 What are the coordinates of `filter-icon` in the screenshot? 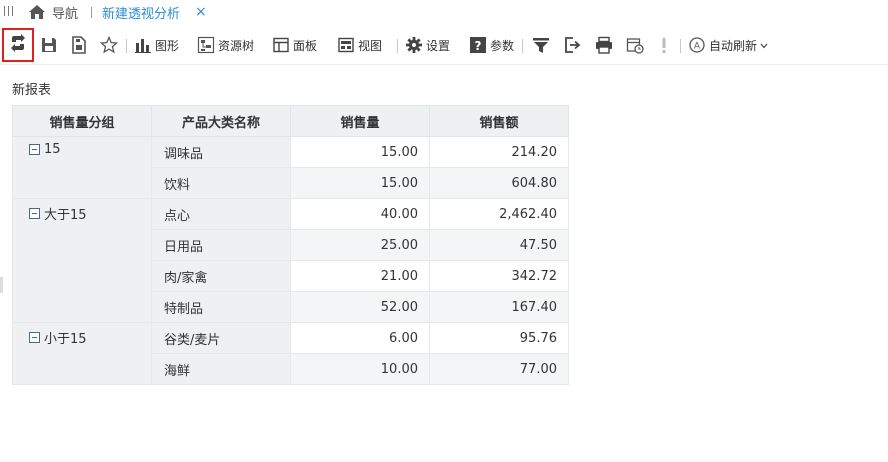 It's located at (541, 45).